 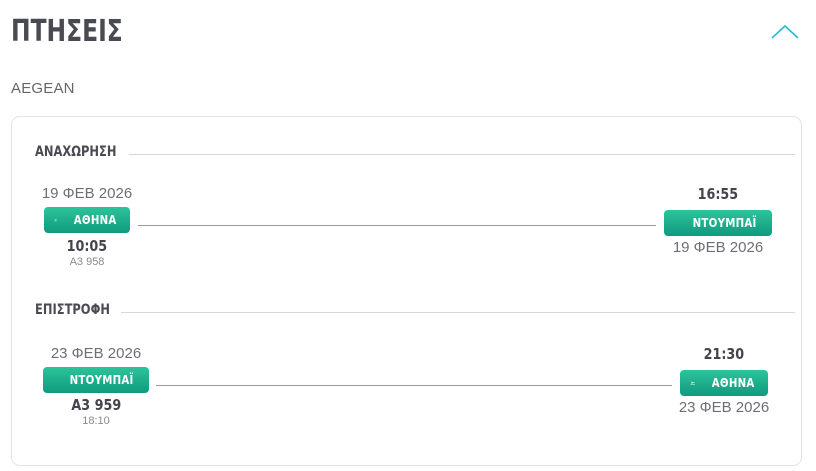 What do you see at coordinates (72, 310) in the screenshot?
I see `return-label: ΕΠΙΣΤΡΟΦΗ` at bounding box center [72, 310].